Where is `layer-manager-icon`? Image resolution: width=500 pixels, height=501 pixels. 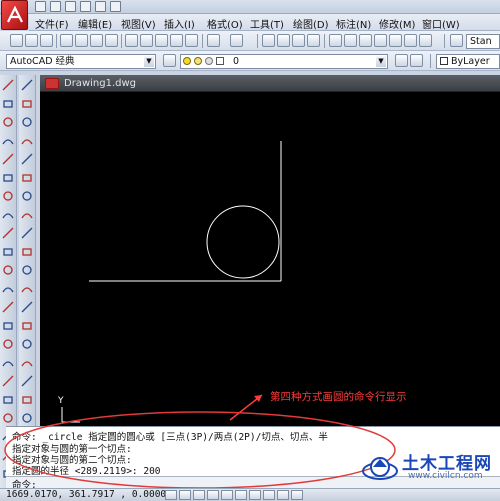 layer-manager-icon is located at coordinates (169, 60).